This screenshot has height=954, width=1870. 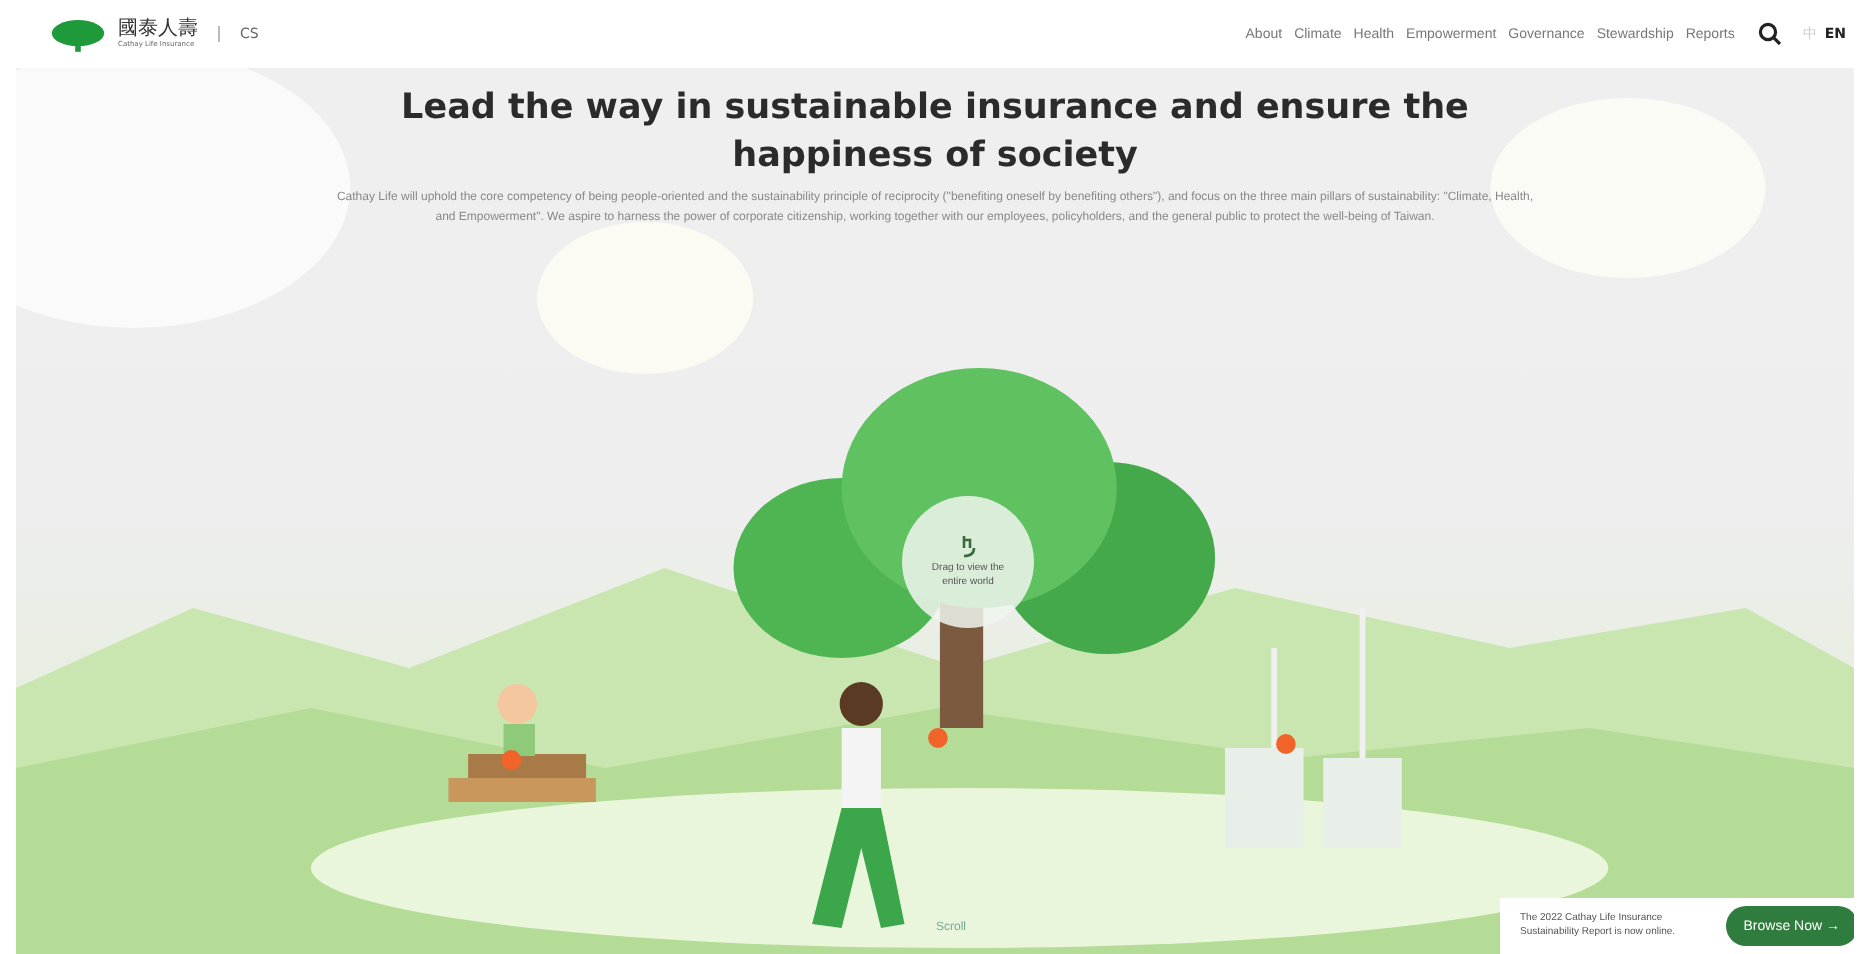 What do you see at coordinates (935, 133) in the screenshot?
I see `hero-title: Lead the way in sustainable insurance and ensure the happiness of society` at bounding box center [935, 133].